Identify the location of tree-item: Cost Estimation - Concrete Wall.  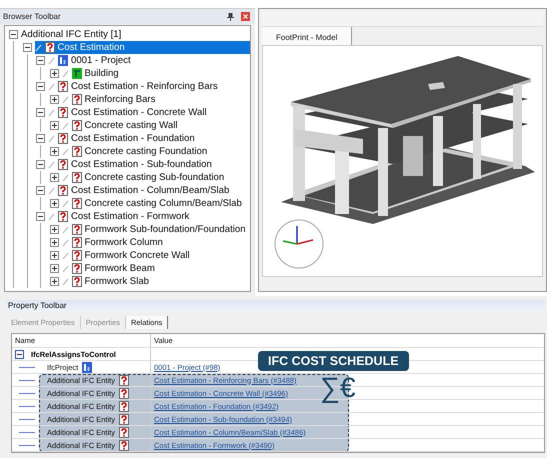
(129, 112).